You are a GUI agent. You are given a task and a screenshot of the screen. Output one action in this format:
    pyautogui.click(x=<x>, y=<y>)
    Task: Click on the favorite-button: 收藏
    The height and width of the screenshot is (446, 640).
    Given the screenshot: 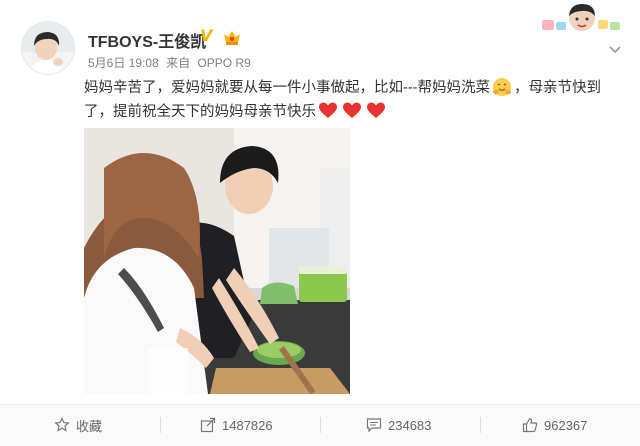 What is the action you would take?
    pyautogui.click(x=78, y=425)
    